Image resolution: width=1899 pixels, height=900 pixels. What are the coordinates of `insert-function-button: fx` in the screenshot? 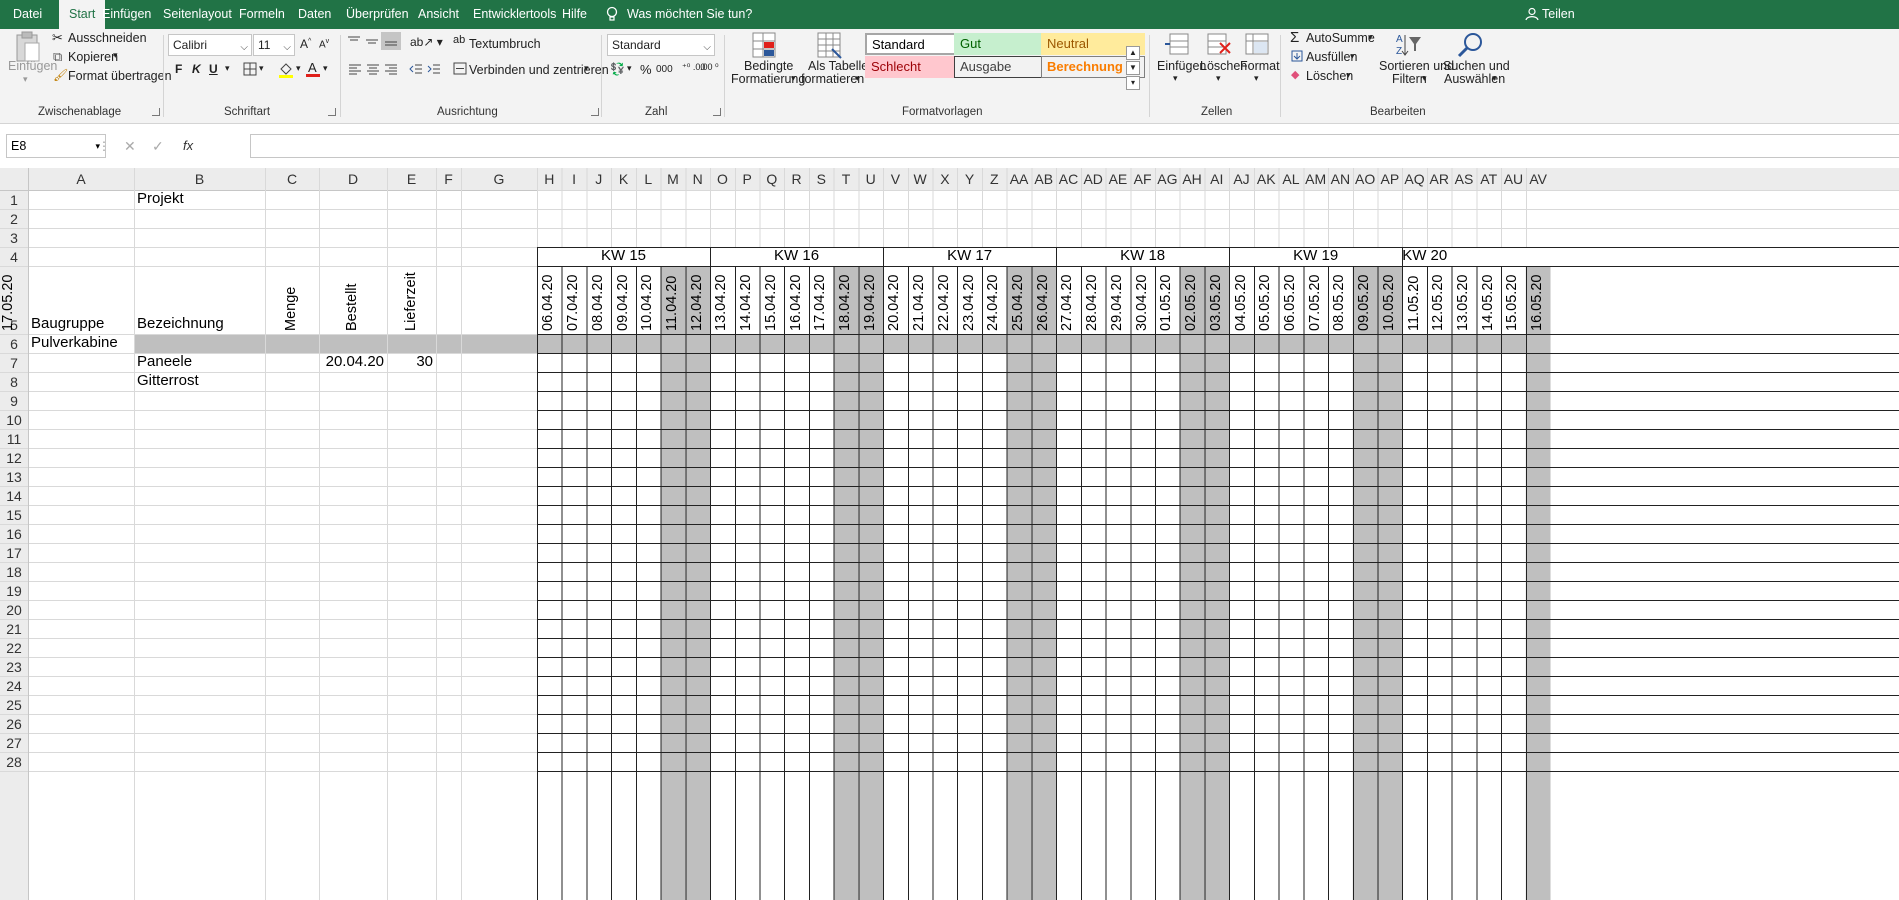 It's located at (188, 145).